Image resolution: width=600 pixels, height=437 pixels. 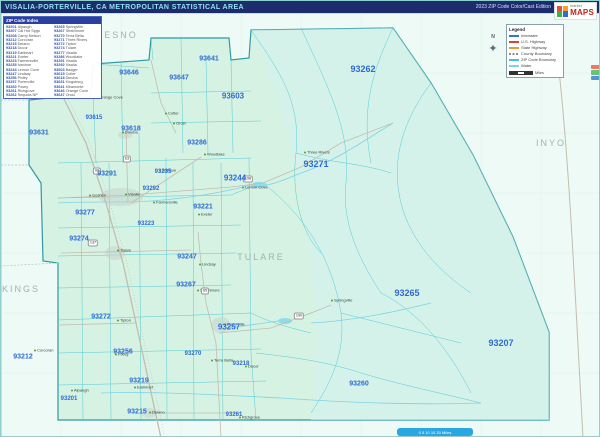 What do you see at coordinates (23, 357) in the screenshot?
I see `zip-label-93212: 93212` at bounding box center [23, 357].